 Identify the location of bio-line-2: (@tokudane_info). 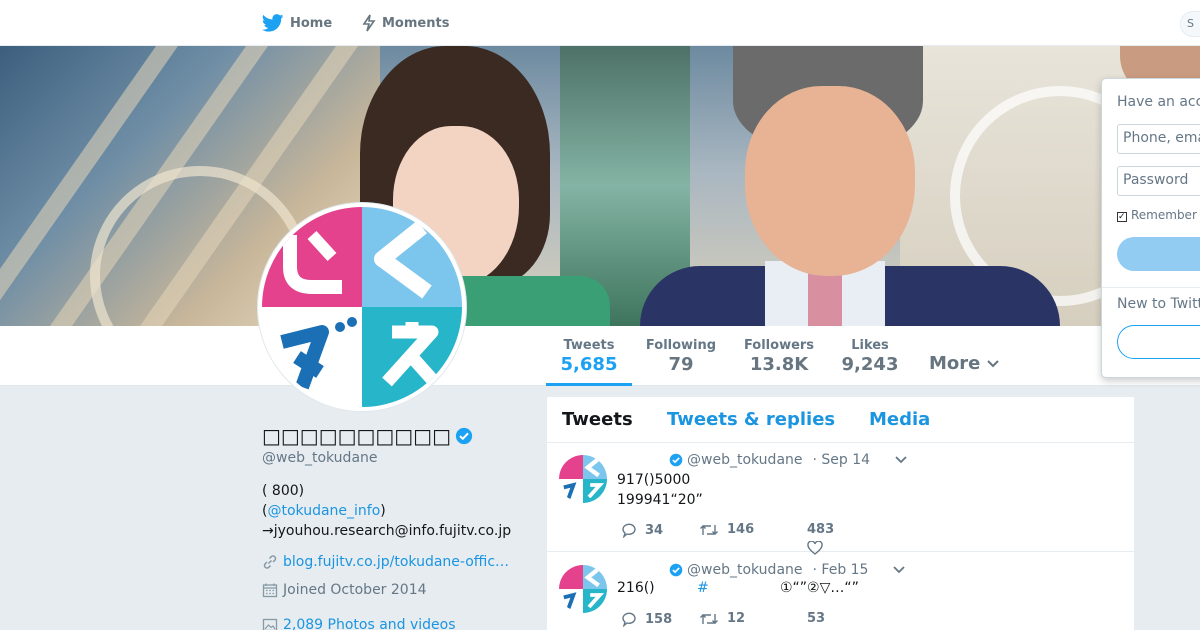
(397, 511).